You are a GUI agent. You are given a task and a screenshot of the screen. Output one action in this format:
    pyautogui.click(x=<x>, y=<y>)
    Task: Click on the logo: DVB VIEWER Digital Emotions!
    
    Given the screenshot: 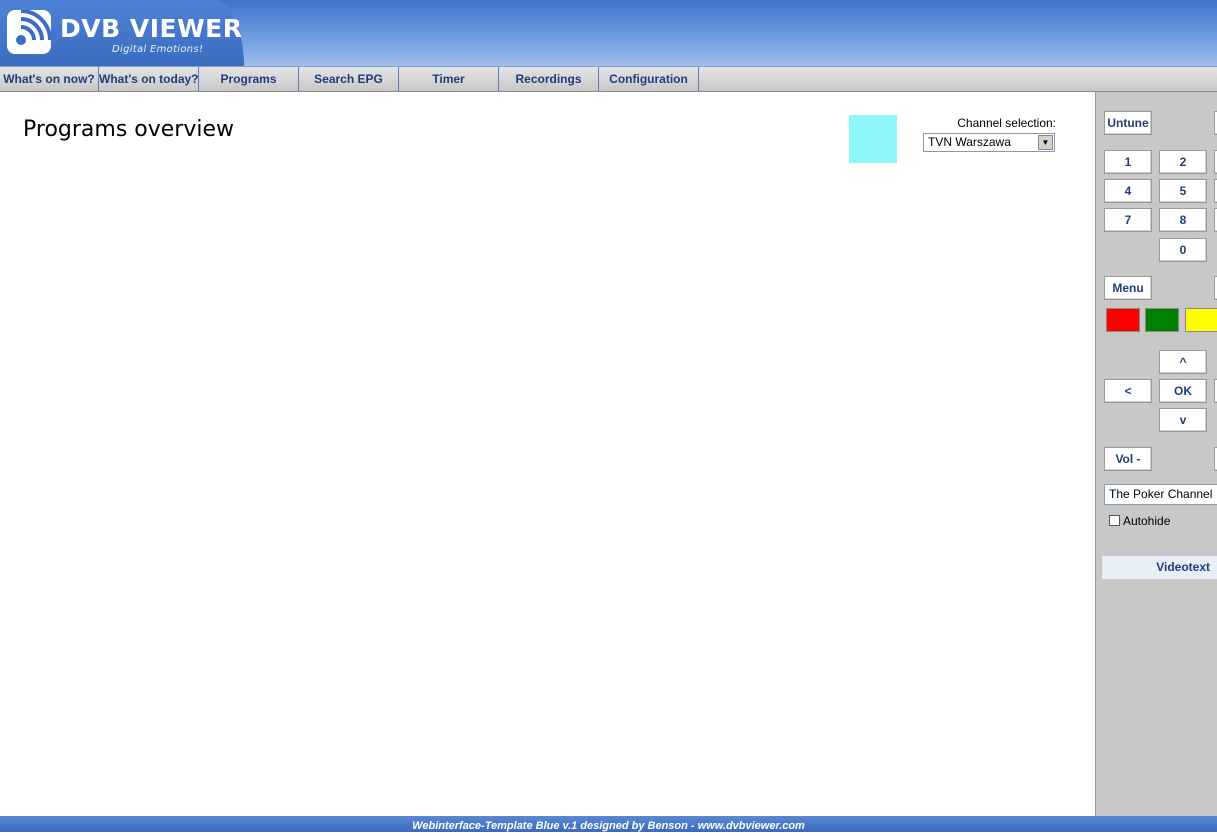 What is the action you would take?
    pyautogui.click(x=122, y=33)
    